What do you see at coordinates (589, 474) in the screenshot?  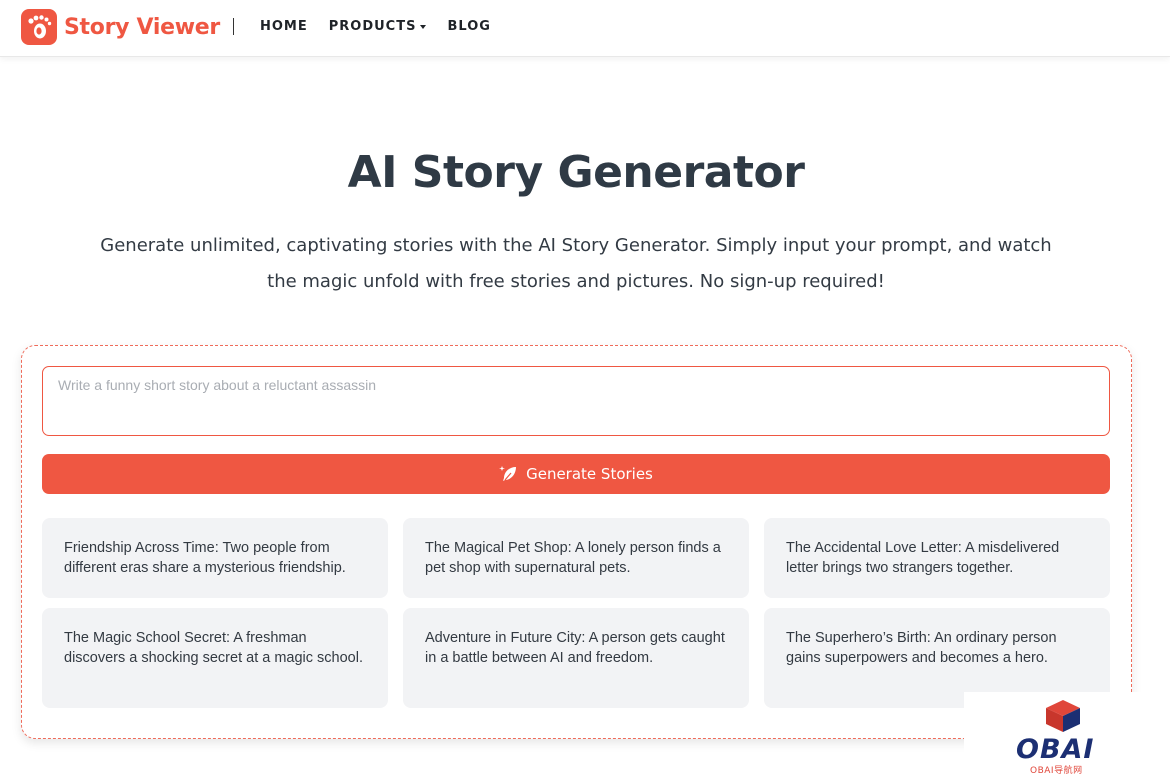 I see `generate-stories-label: Generate Stories` at bounding box center [589, 474].